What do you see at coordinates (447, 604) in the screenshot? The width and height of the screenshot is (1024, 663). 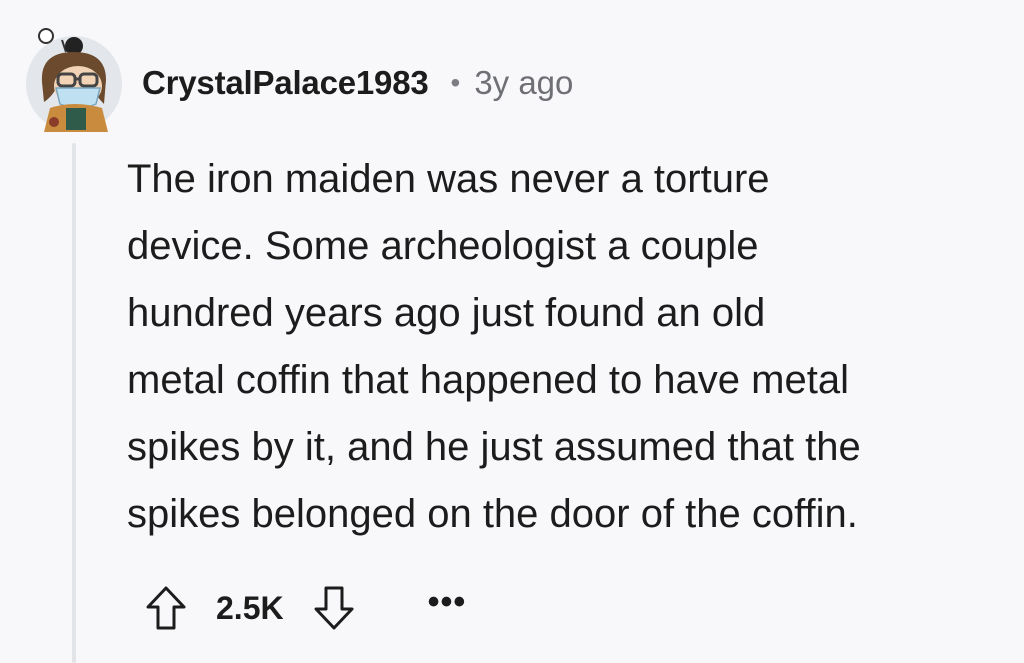 I see `more-options-icon: •••` at bounding box center [447, 604].